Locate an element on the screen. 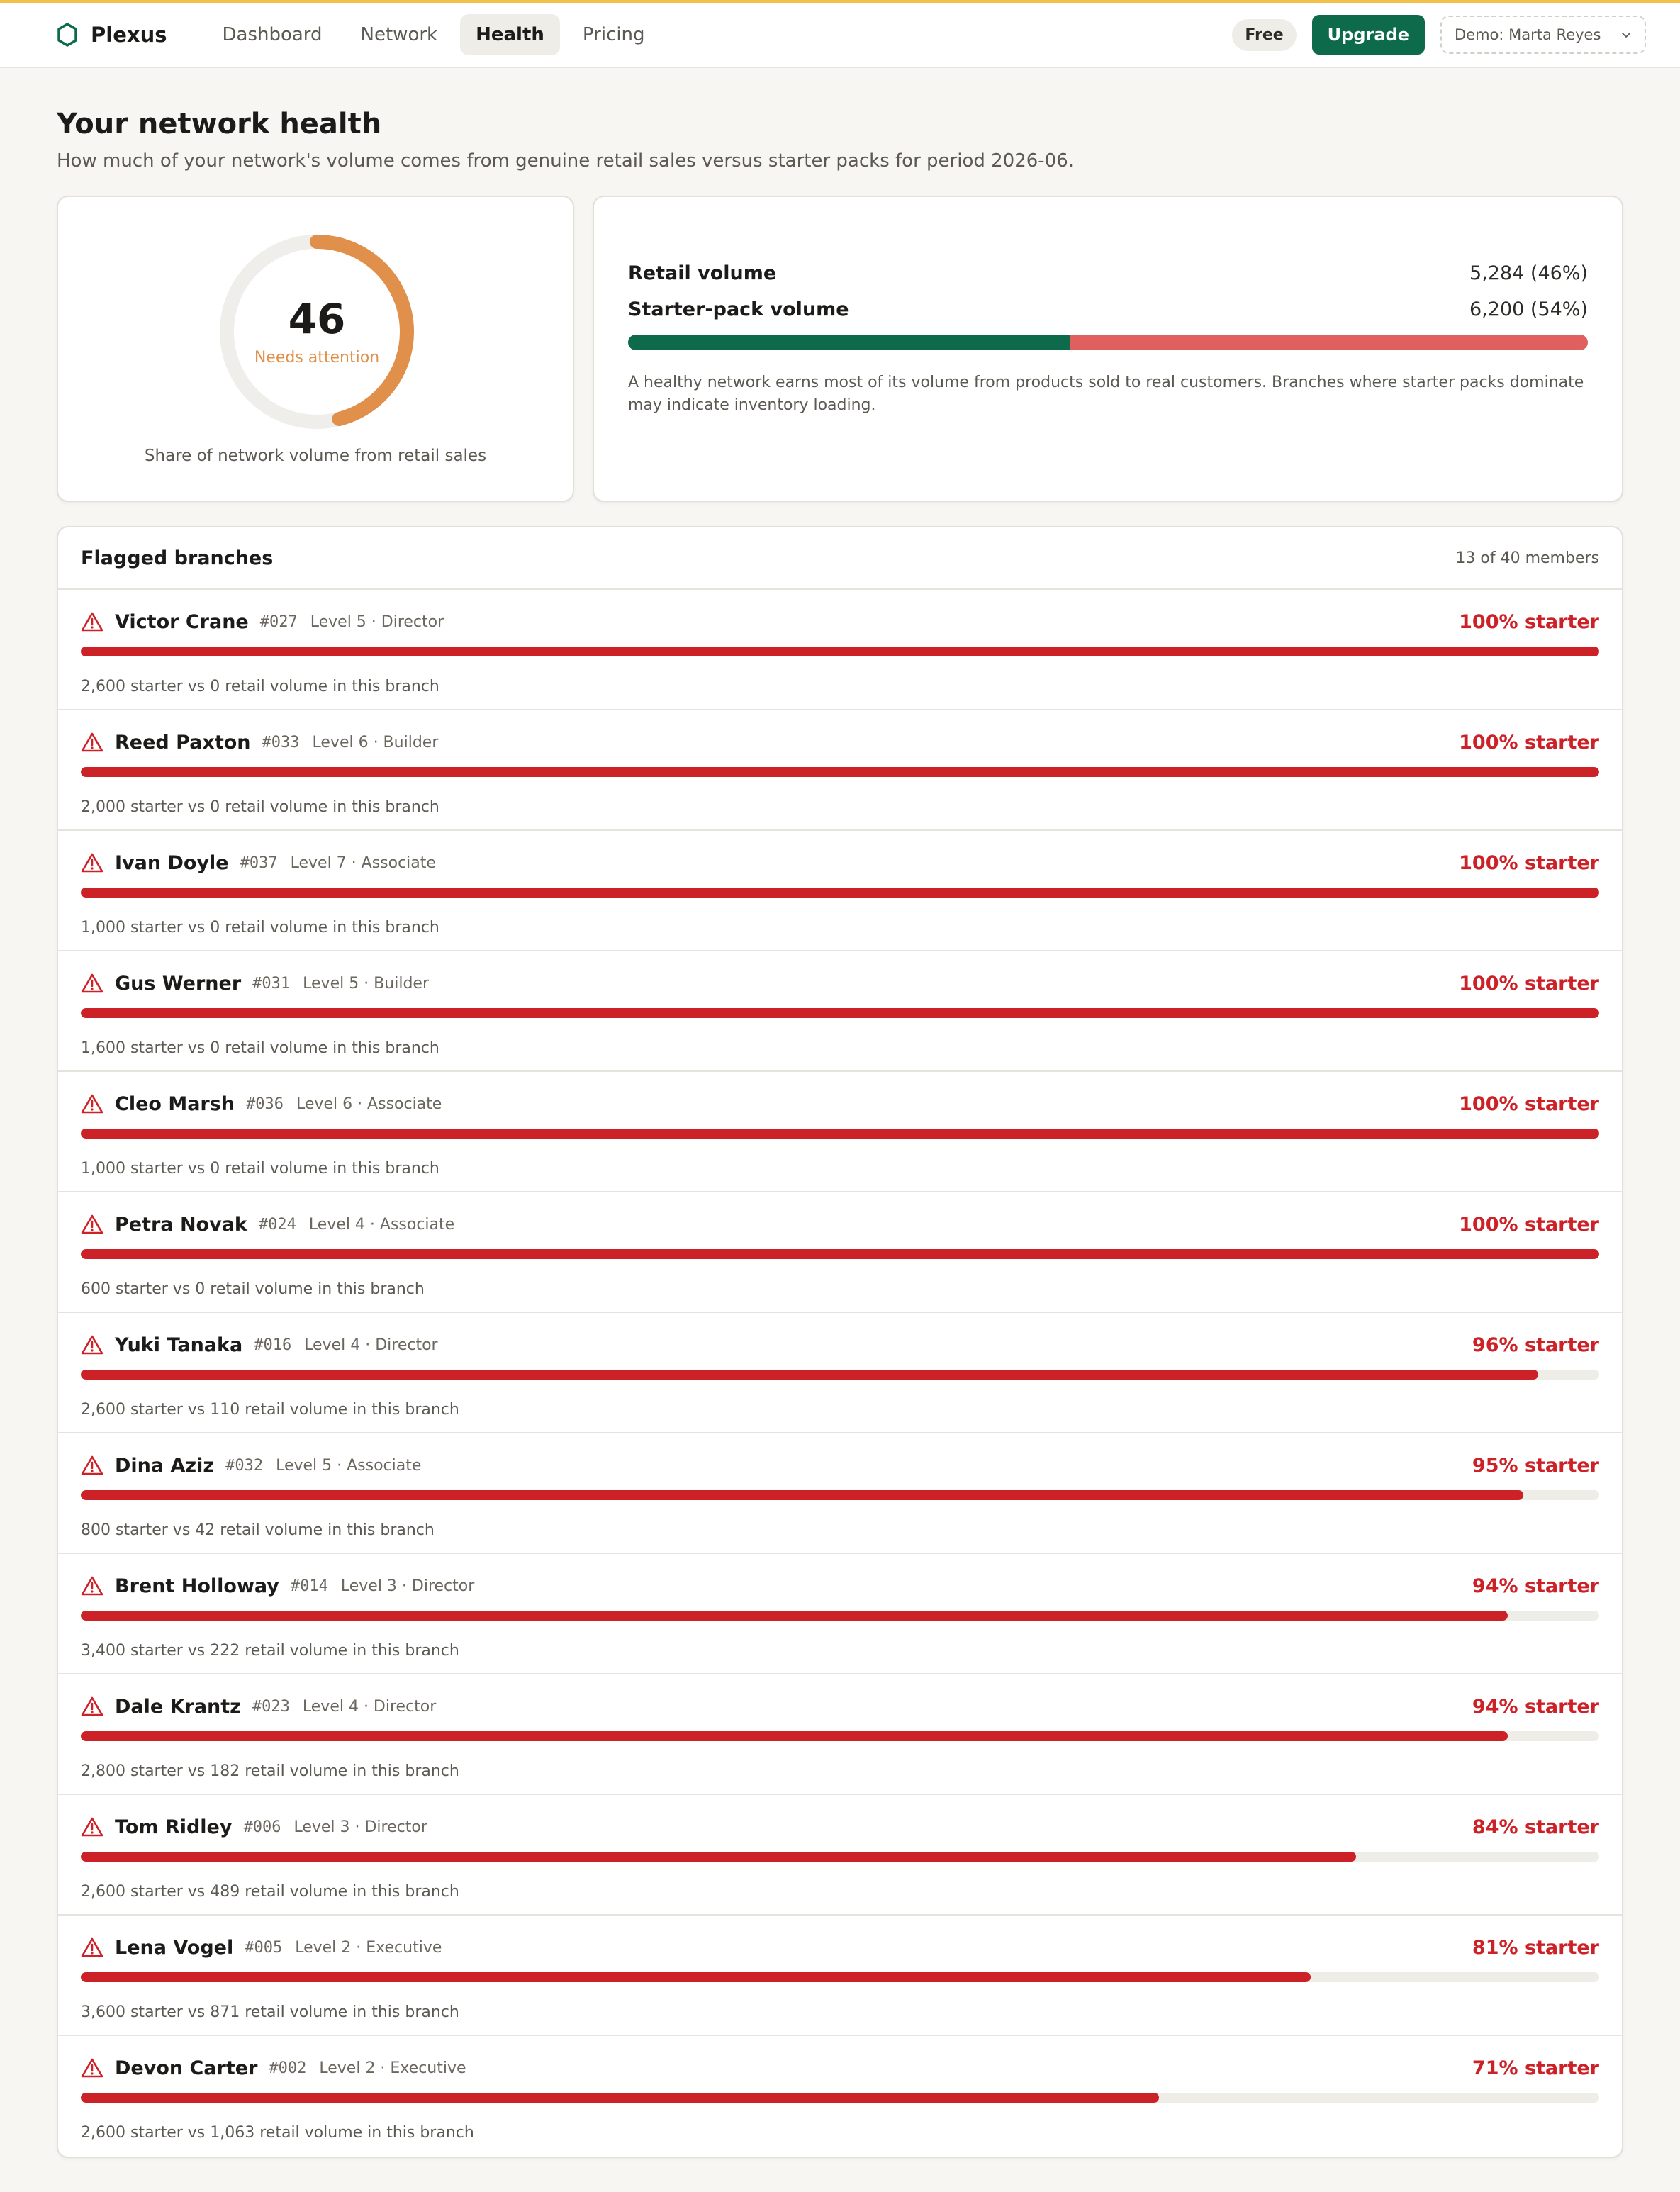  nav-links: Dashboard Network Health Pricing is located at coordinates (433, 34).